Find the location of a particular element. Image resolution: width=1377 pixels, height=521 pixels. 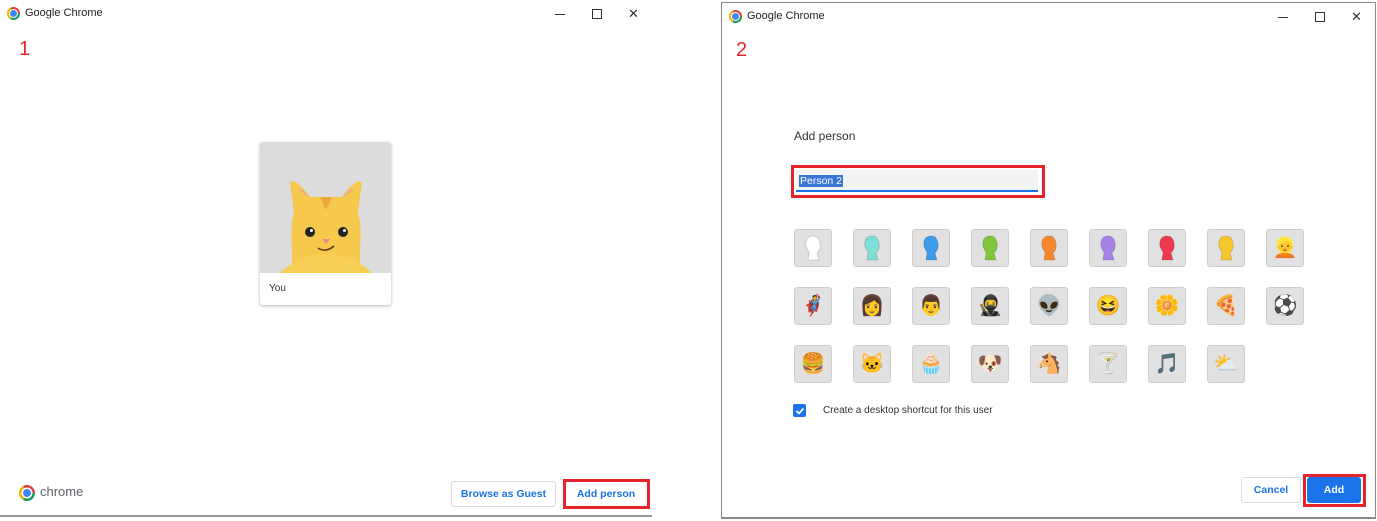

cat-icon: 🐱 is located at coordinates (872, 364).